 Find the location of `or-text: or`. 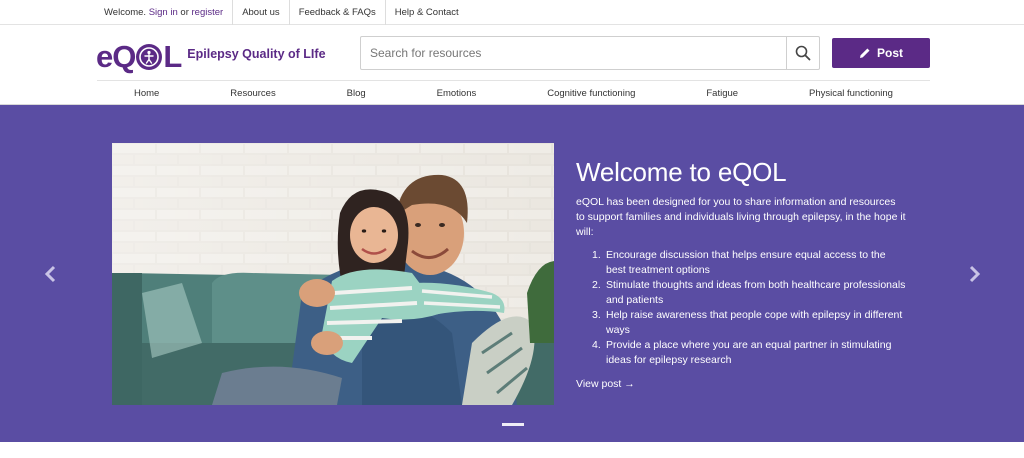

or-text: or is located at coordinates (184, 12).